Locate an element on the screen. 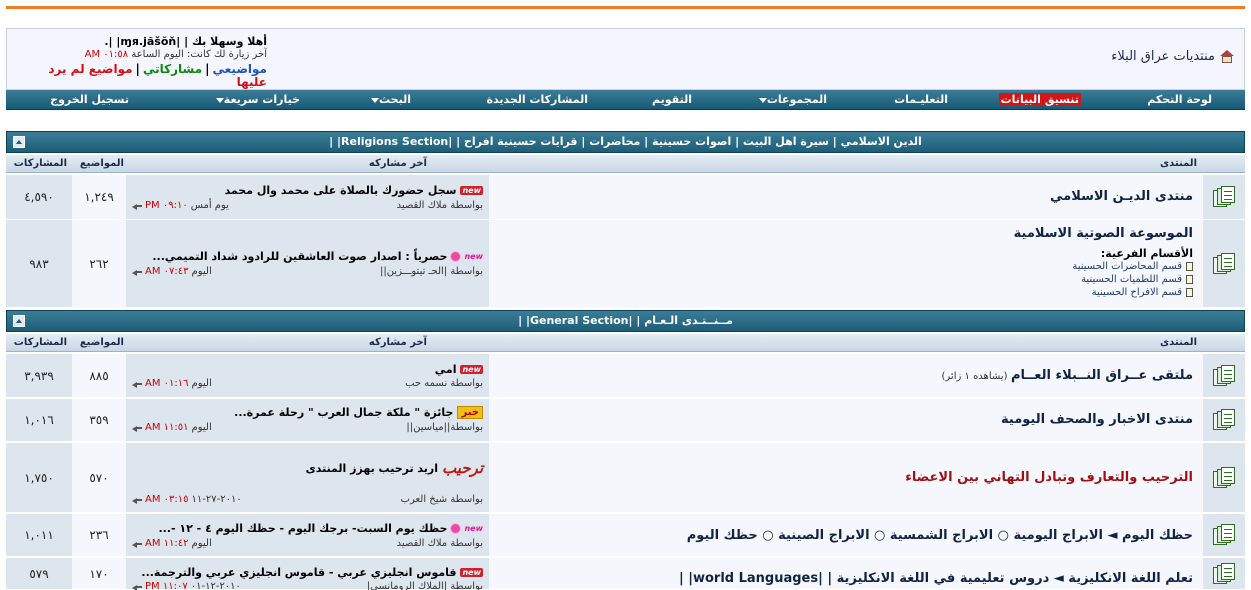 This screenshot has width=1251, height=590. nav-logout: تسجيل الخروج is located at coordinates (89, 99).